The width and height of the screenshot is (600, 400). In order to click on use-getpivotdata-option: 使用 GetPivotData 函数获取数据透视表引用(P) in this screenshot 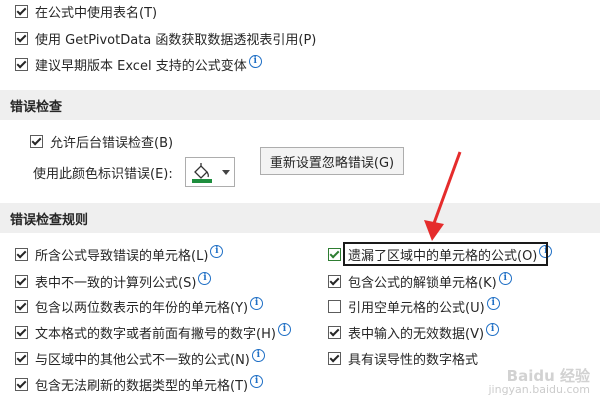, I will do `click(165, 38)`.